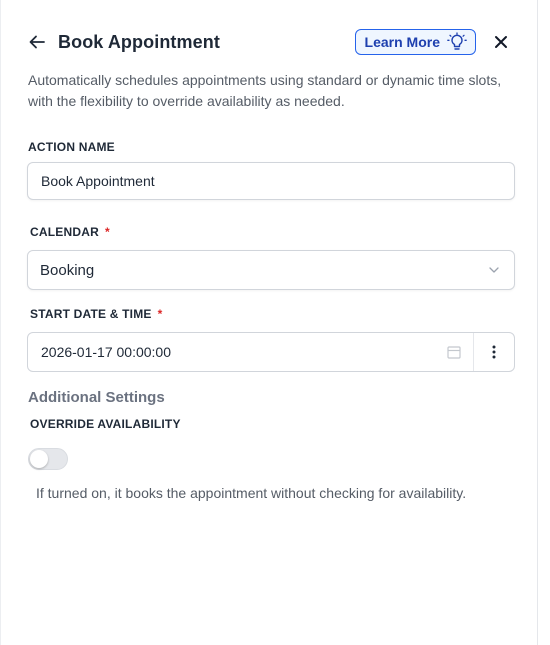 Image resolution: width=550 pixels, height=645 pixels. What do you see at coordinates (269, 42) in the screenshot?
I see `panel-header: Book Appointment Learn More` at bounding box center [269, 42].